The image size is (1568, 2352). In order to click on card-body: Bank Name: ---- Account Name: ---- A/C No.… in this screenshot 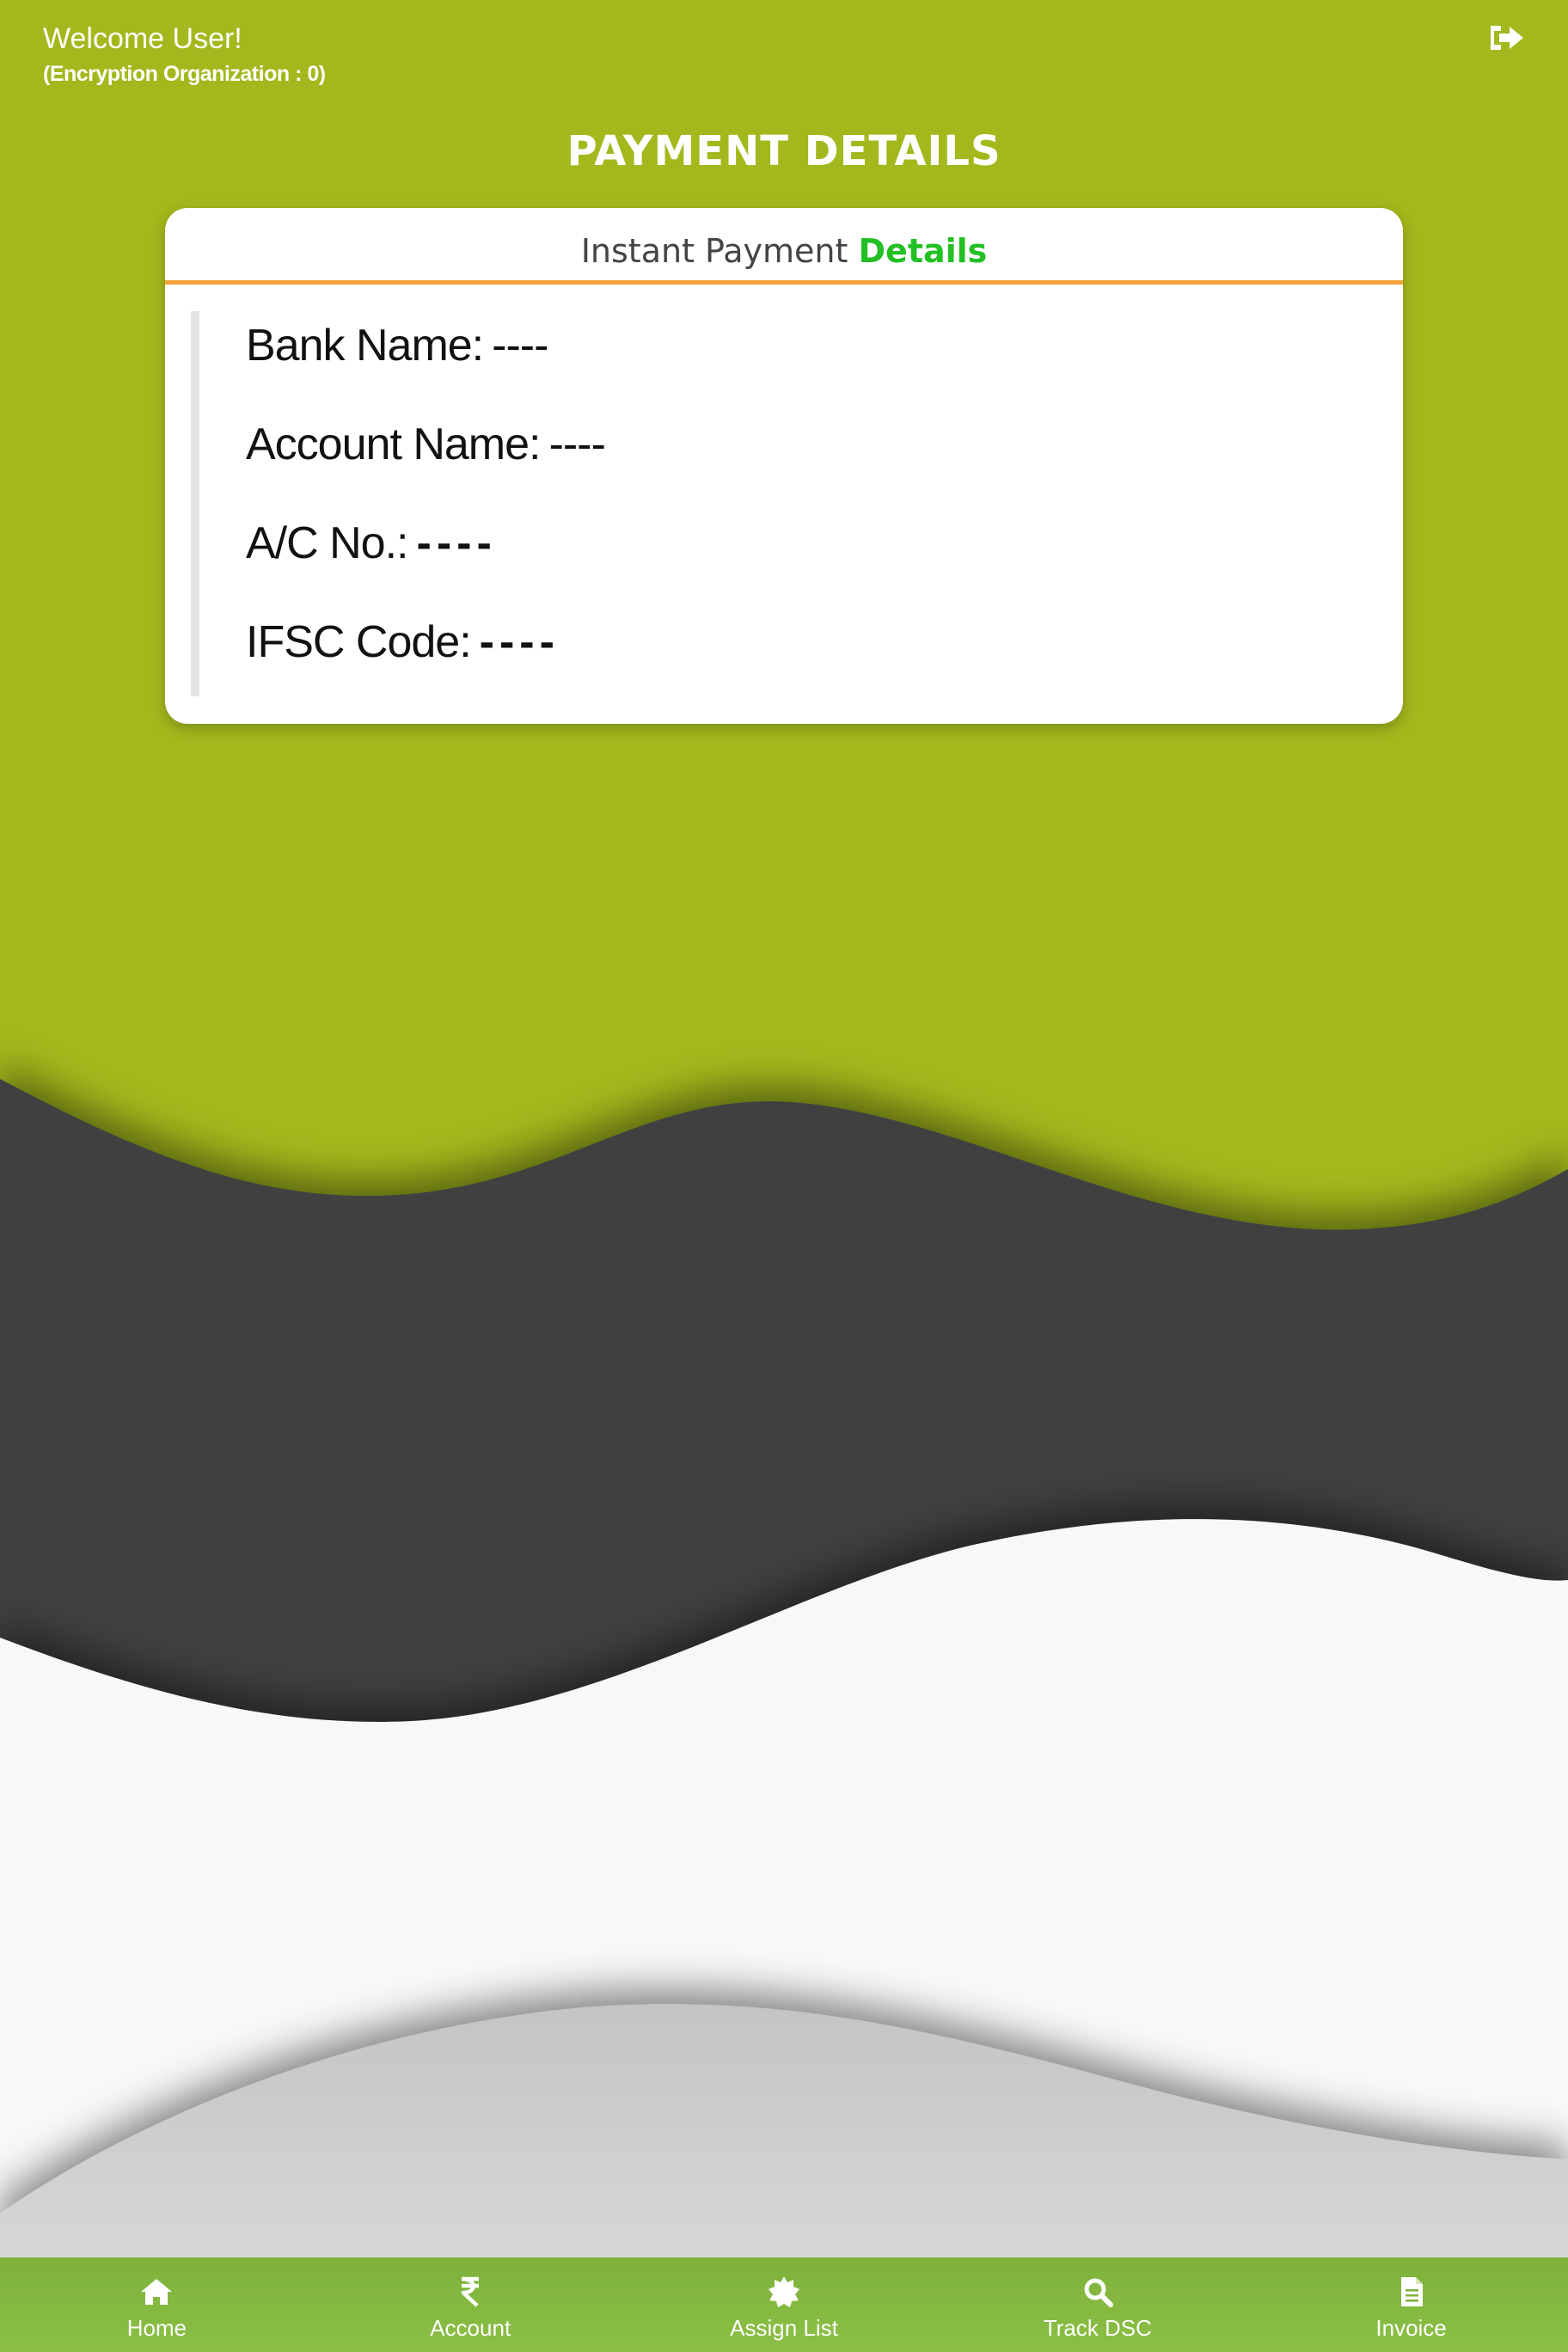, I will do `click(780, 503)`.